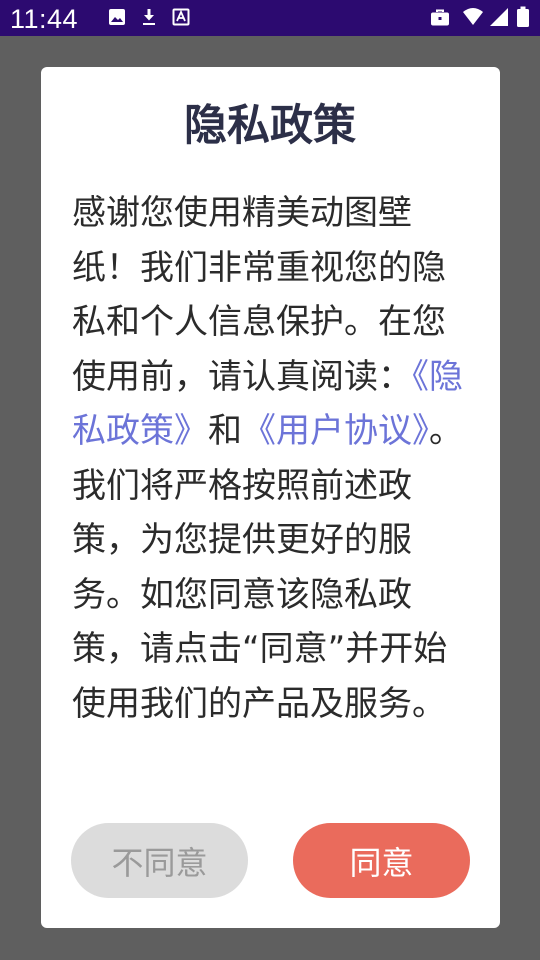  I want to click on agree-button: 同意, so click(381, 860).